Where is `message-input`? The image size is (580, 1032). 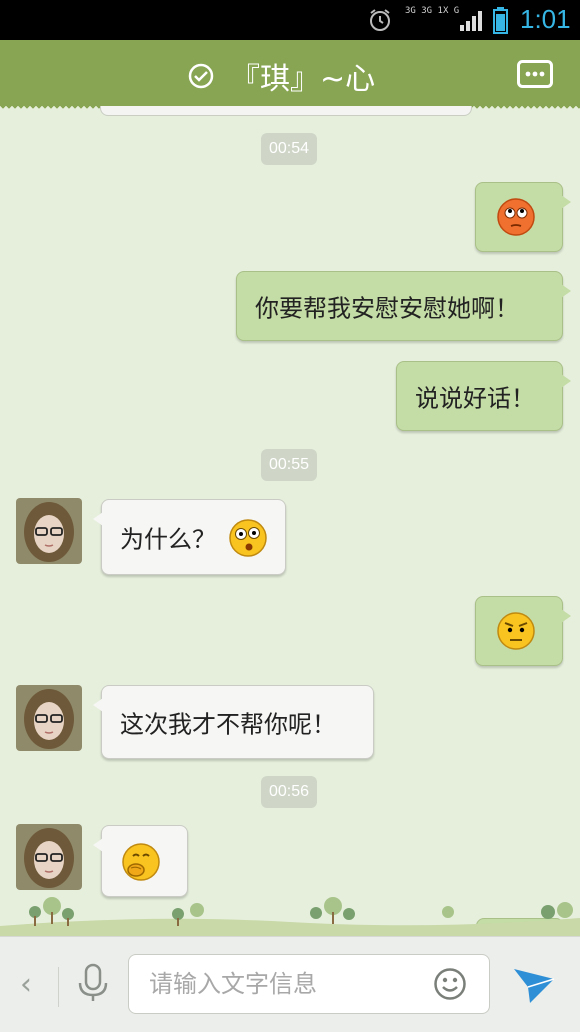 message-input is located at coordinates (279, 984).